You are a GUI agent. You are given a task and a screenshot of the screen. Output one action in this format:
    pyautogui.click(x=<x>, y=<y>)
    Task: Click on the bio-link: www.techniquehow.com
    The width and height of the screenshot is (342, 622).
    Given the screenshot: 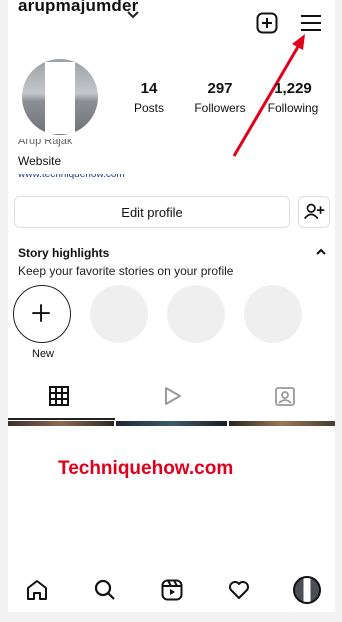 What is the action you would take?
    pyautogui.click(x=78, y=178)
    